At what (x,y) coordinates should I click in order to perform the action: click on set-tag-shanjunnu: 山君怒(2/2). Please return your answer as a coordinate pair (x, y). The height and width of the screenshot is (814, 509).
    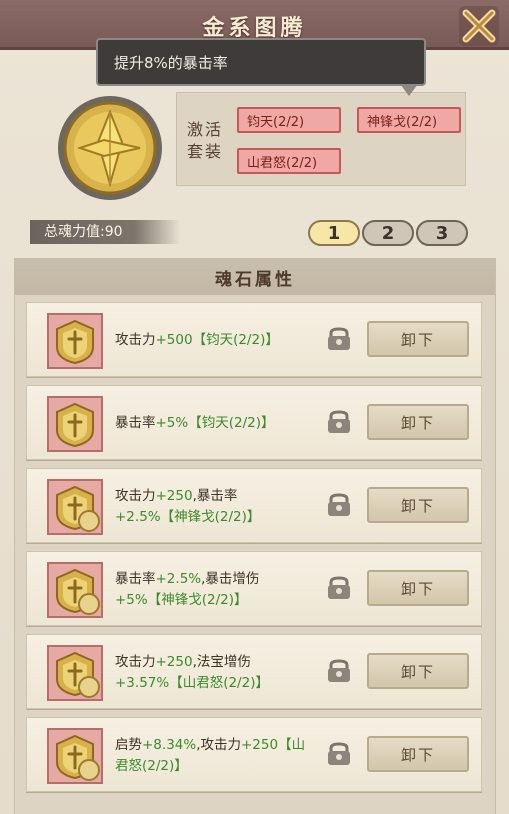
    Looking at the image, I should click on (289, 161).